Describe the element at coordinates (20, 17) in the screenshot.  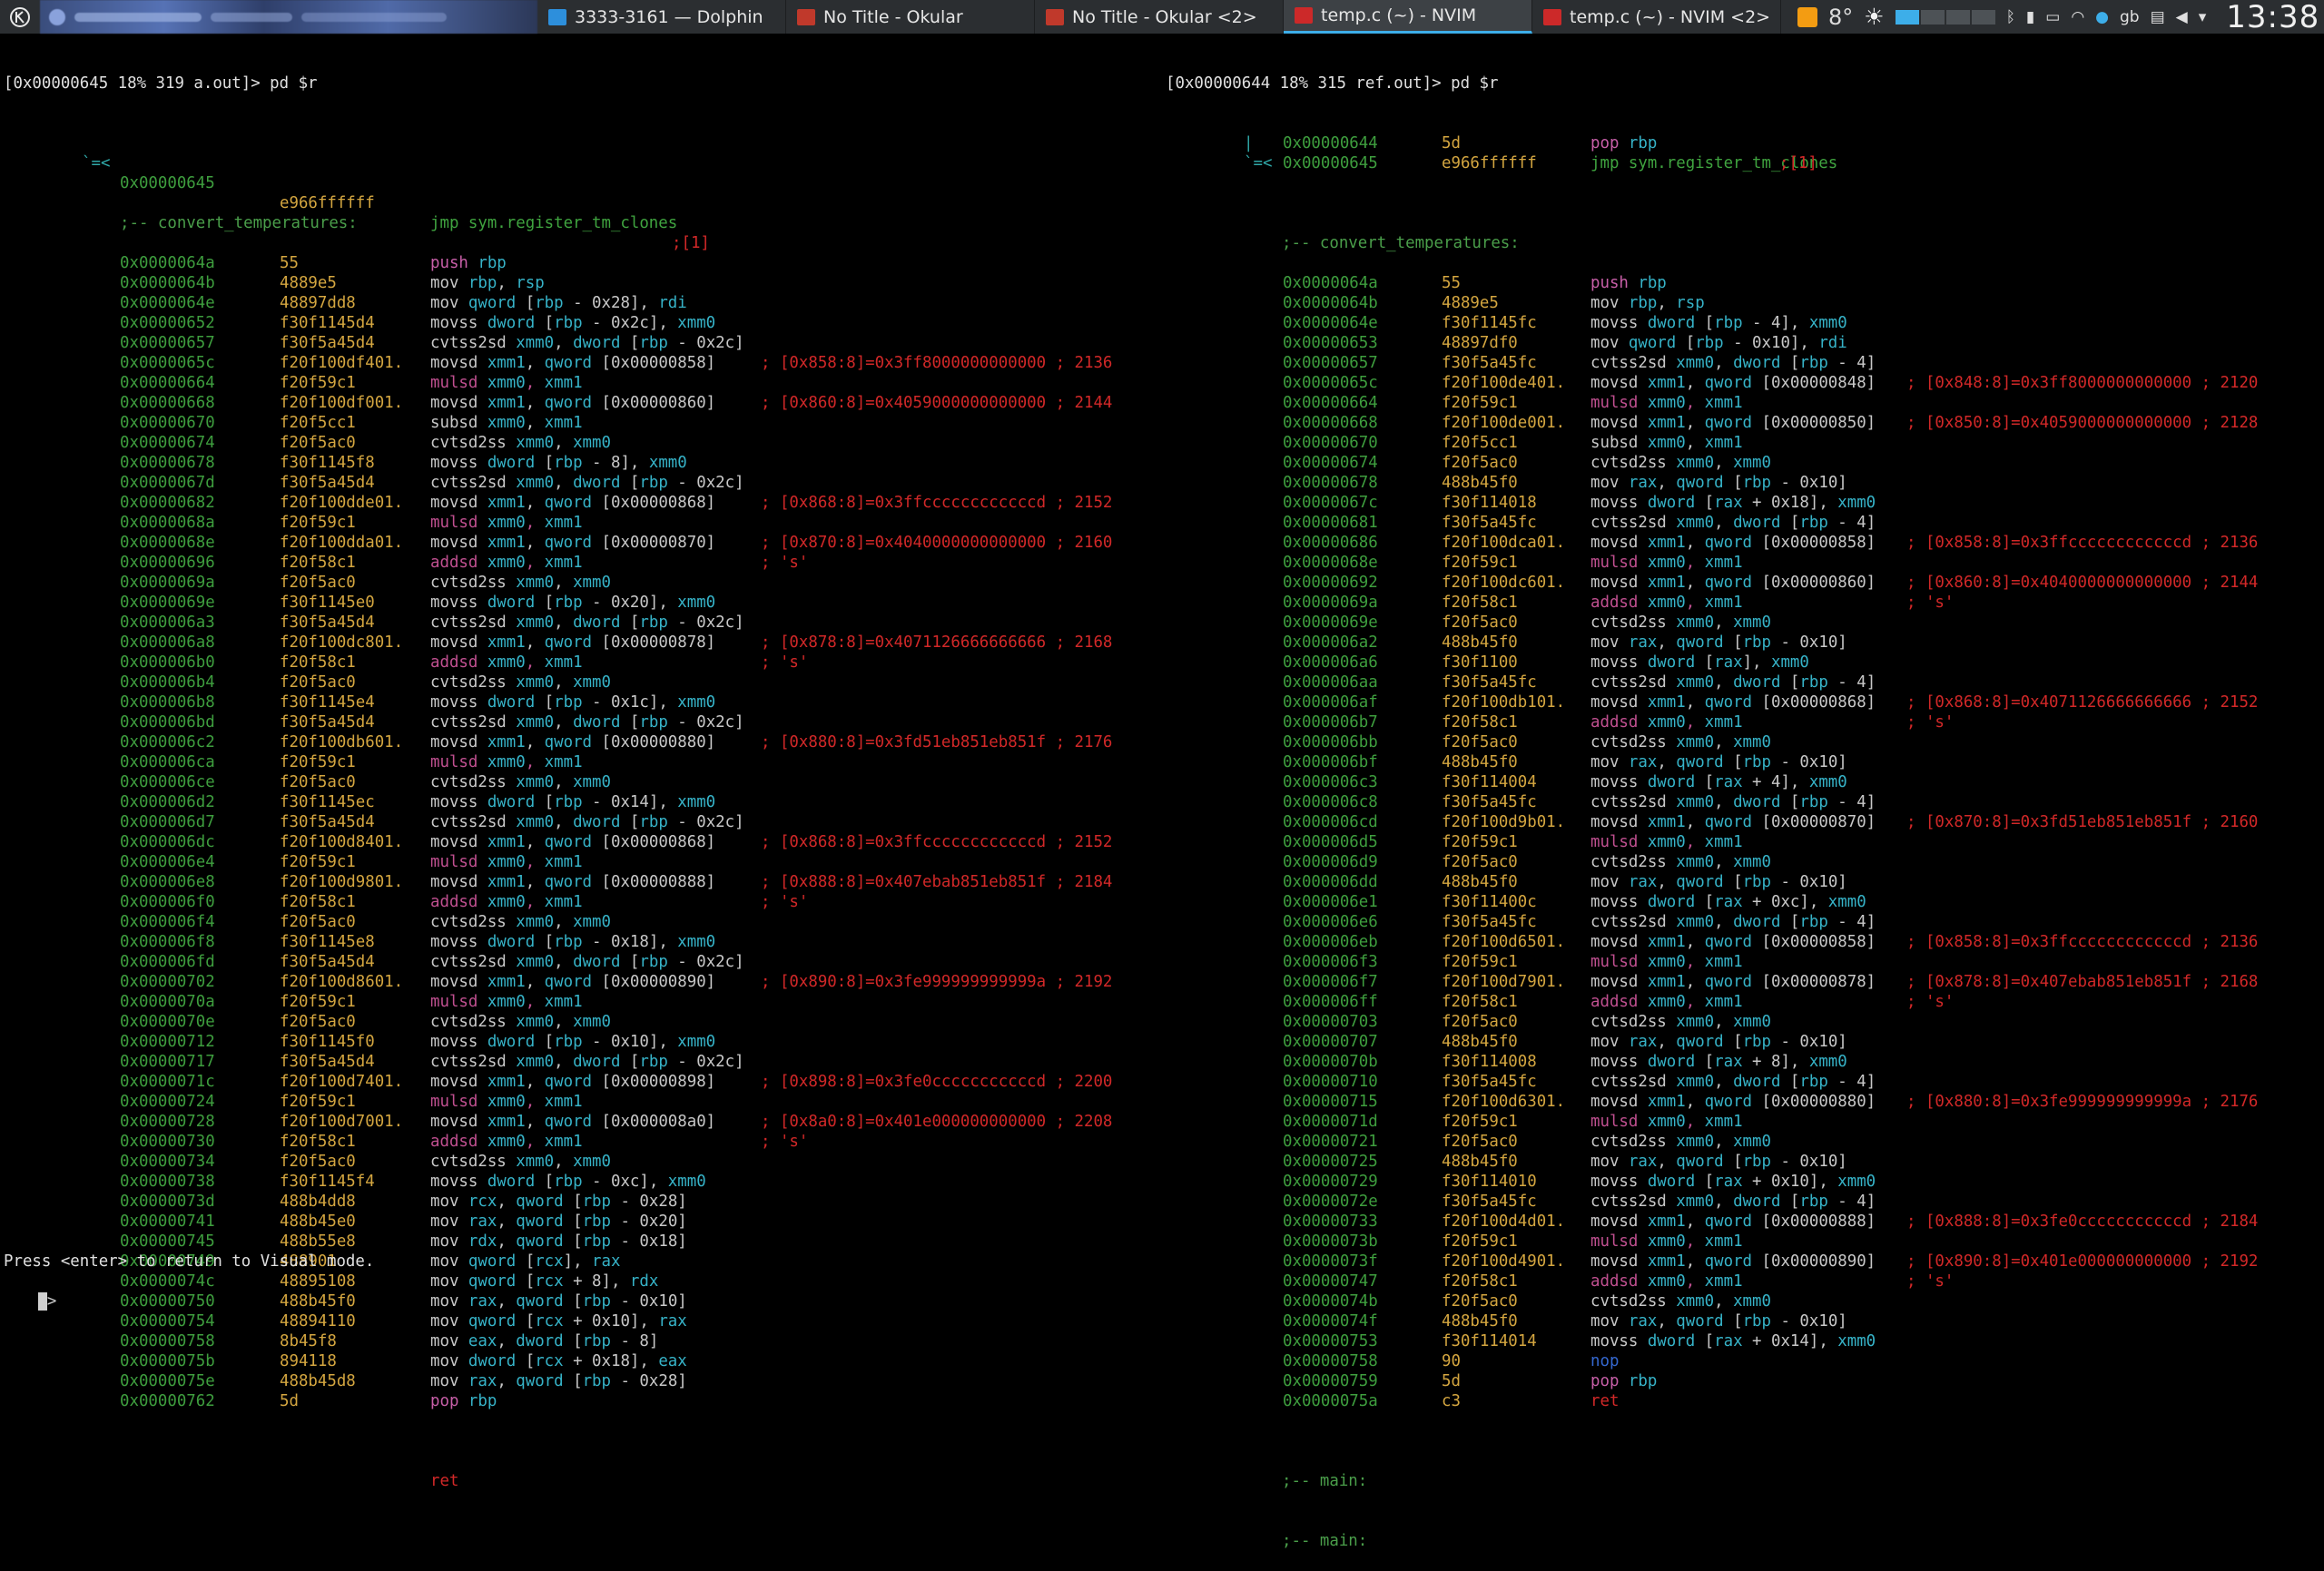
I see `application-launcher-button` at that location.